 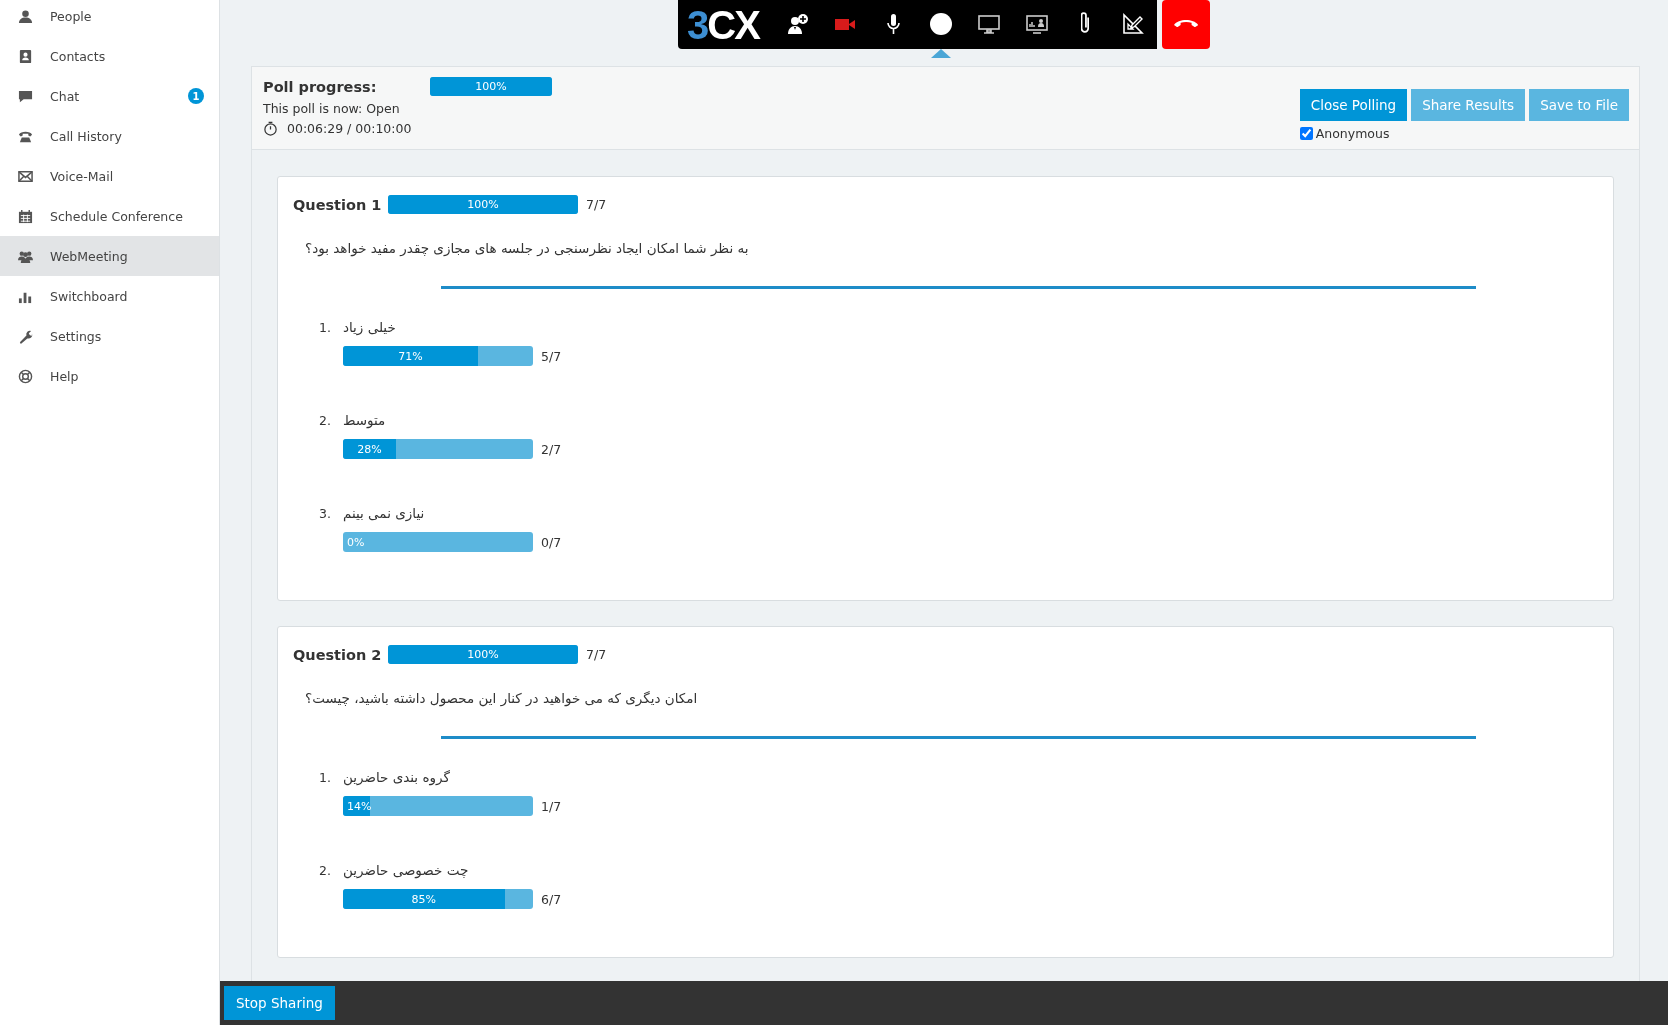 I want to click on lifebuoy-icon, so click(x=25, y=376).